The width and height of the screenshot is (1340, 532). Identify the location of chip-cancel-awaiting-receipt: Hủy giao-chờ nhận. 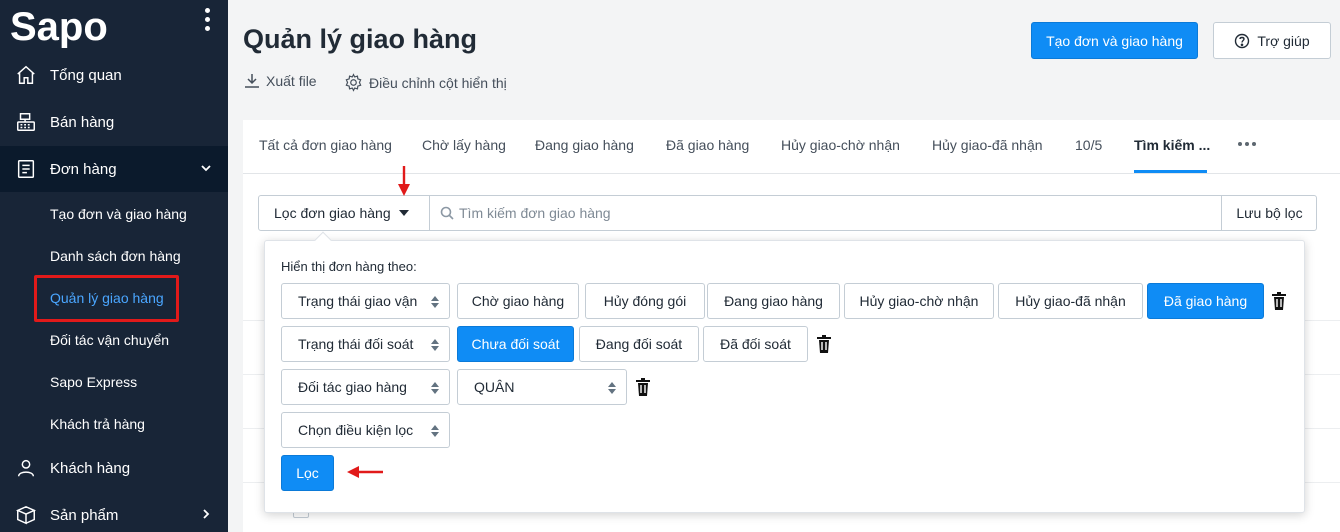
(919, 301).